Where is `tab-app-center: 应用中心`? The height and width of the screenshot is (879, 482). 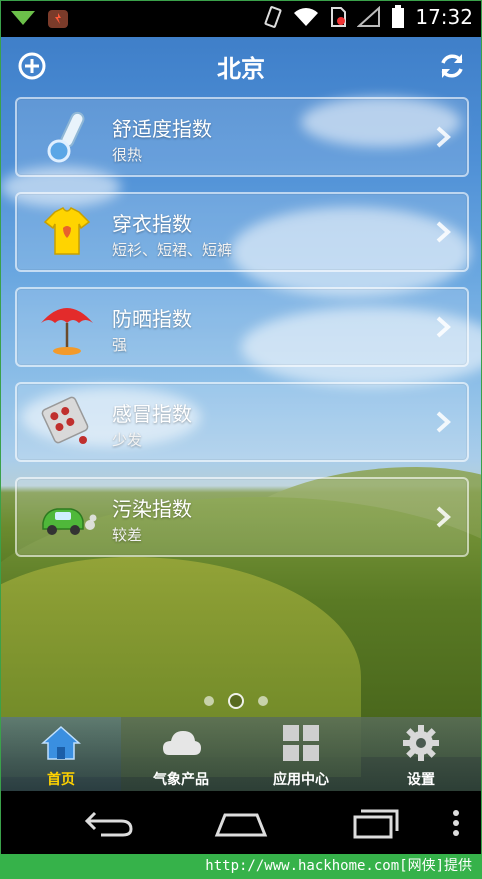 tab-app-center: 应用中心 is located at coordinates (301, 754).